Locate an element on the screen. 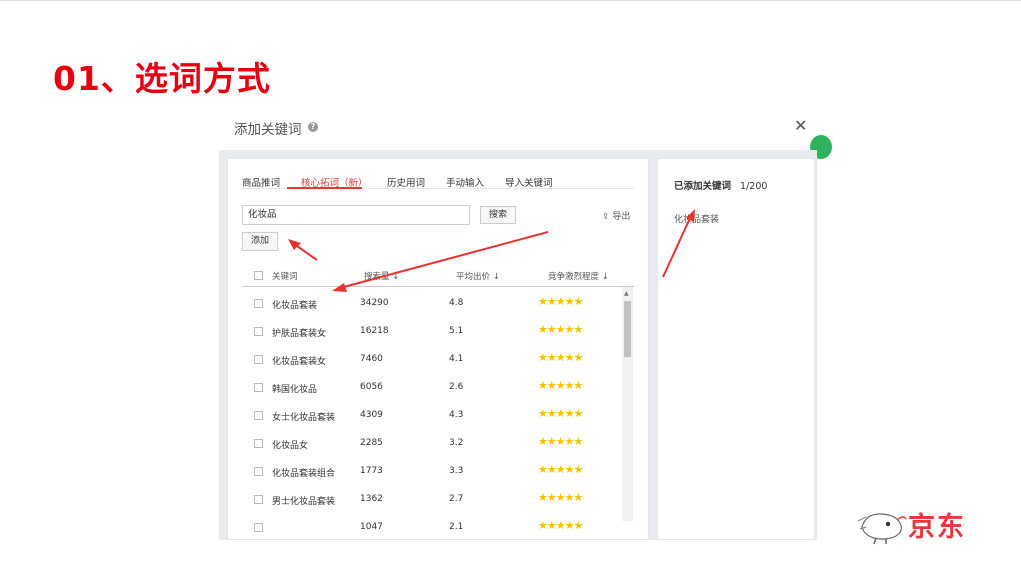  table-row: 化妆品女 2285 3.2 ★★★★★ is located at coordinates (432, 443).